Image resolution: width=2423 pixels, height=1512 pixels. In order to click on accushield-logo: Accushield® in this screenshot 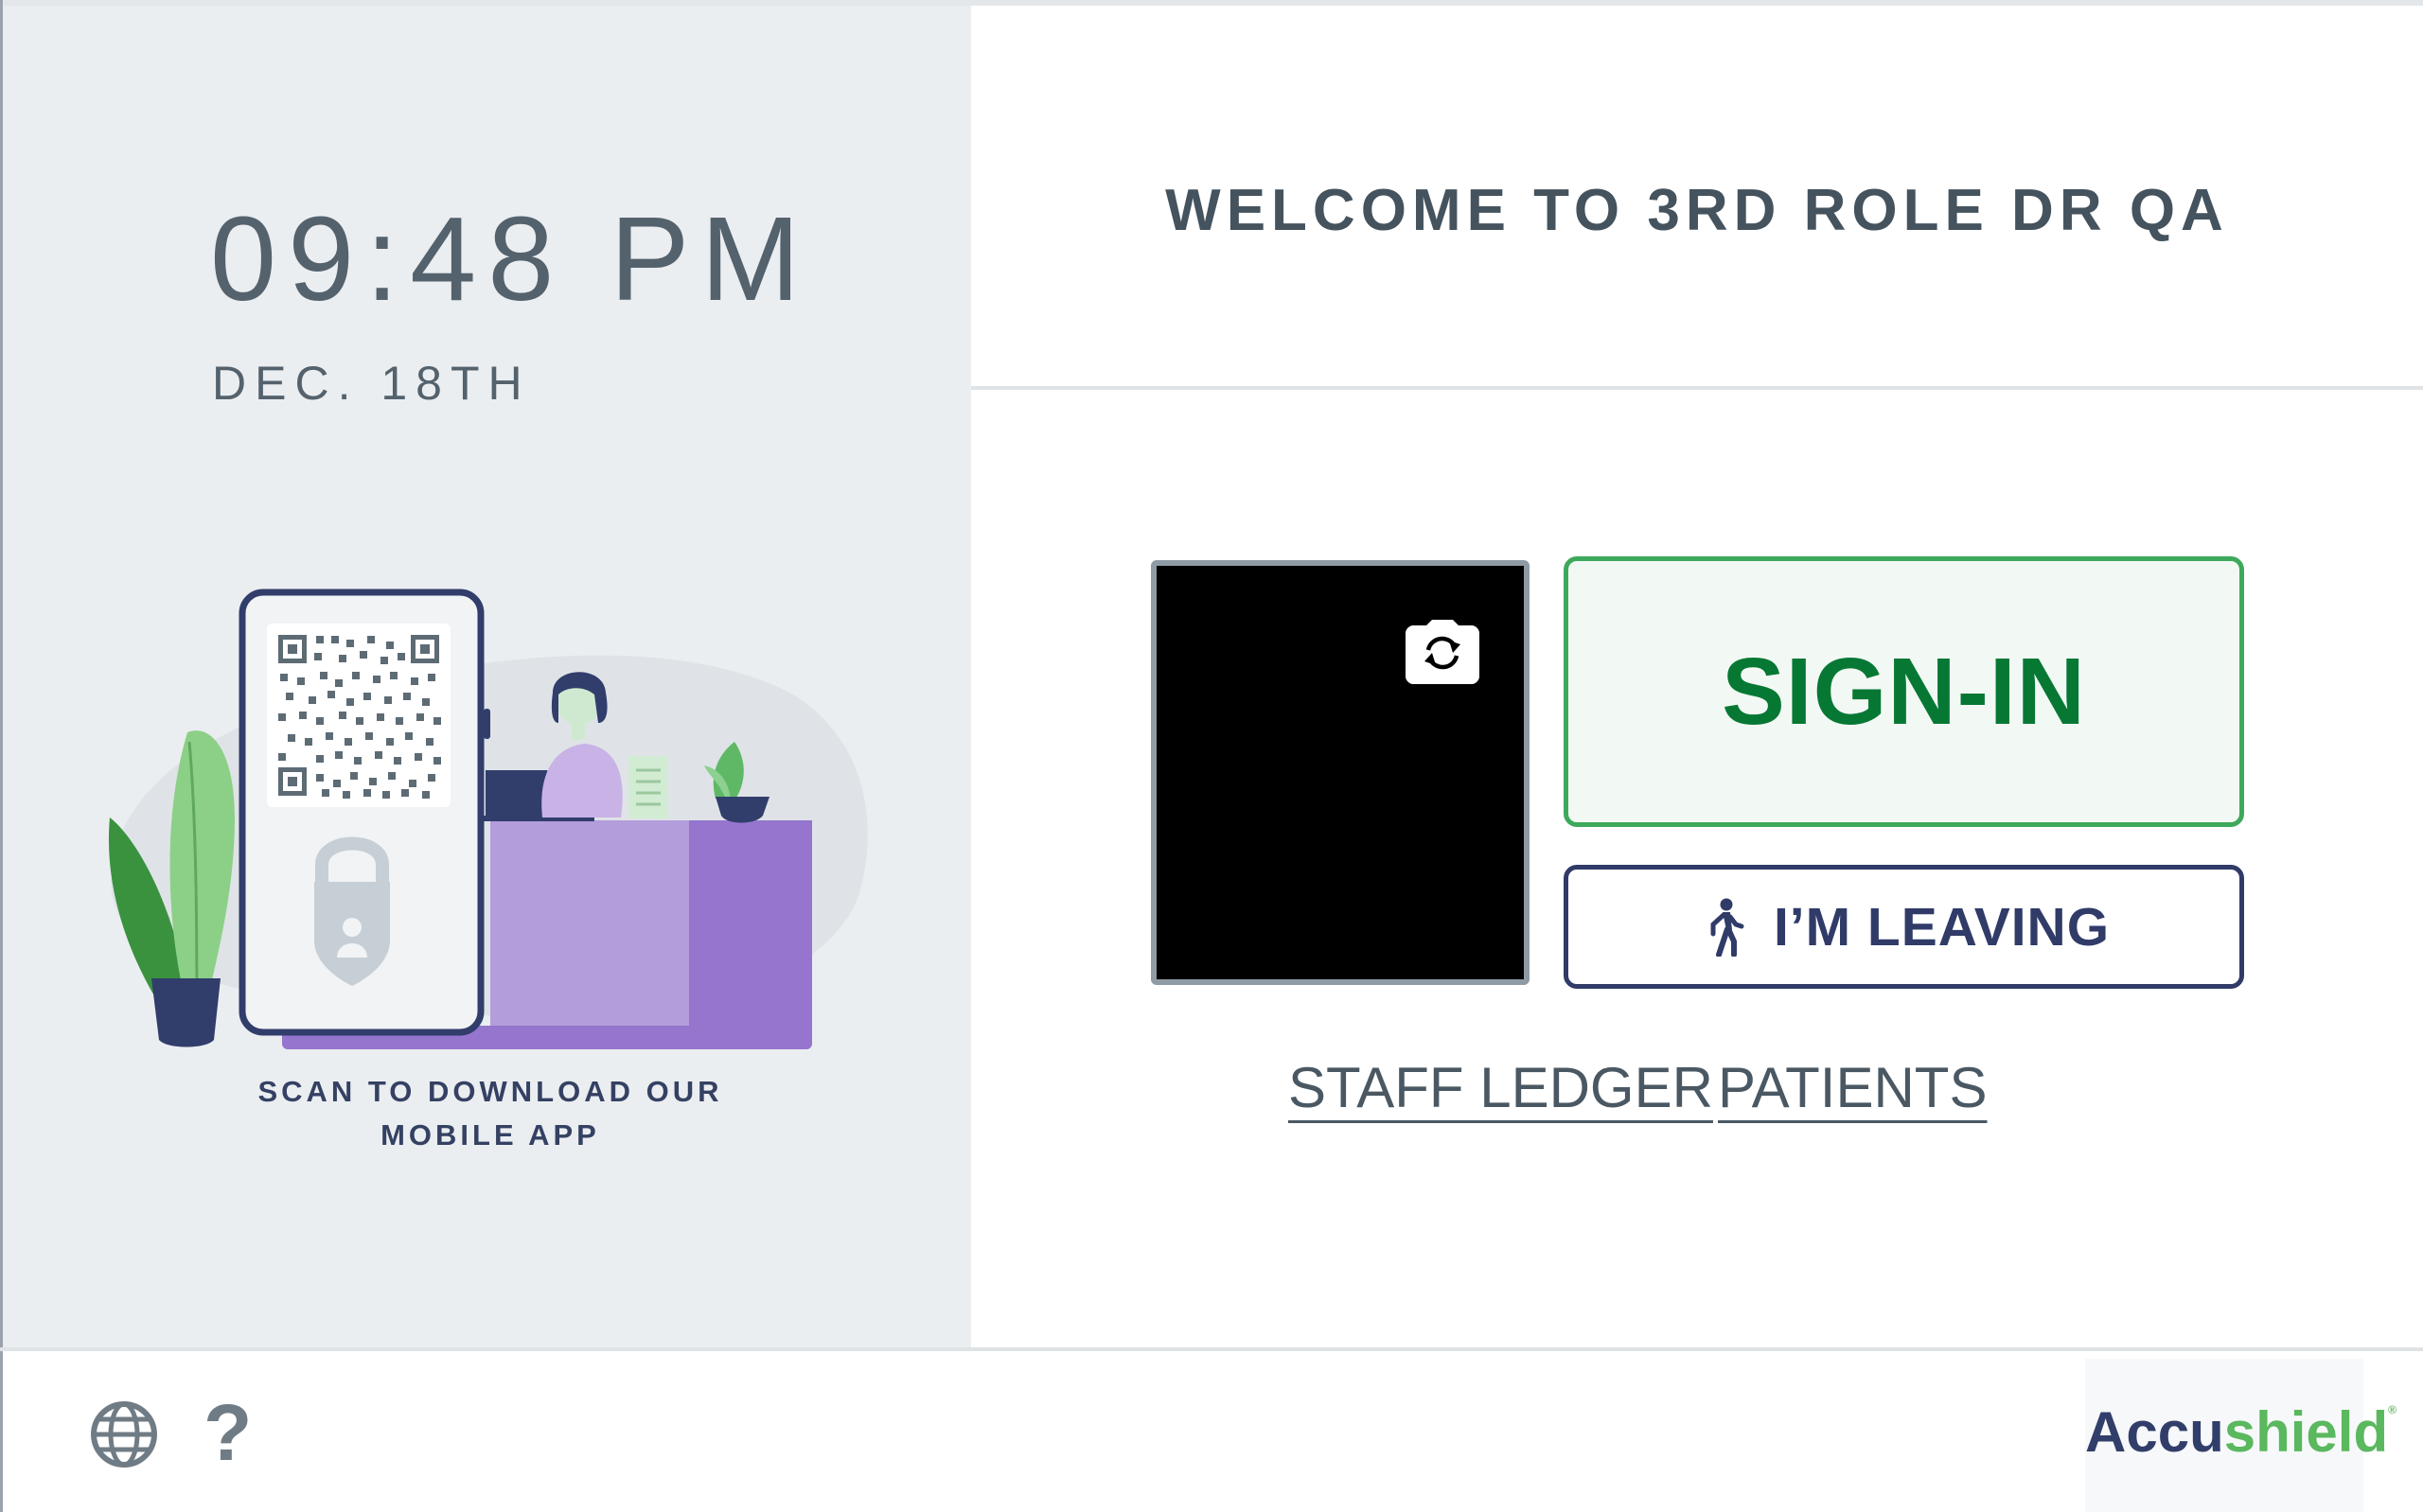, I will do `click(2240, 1432)`.